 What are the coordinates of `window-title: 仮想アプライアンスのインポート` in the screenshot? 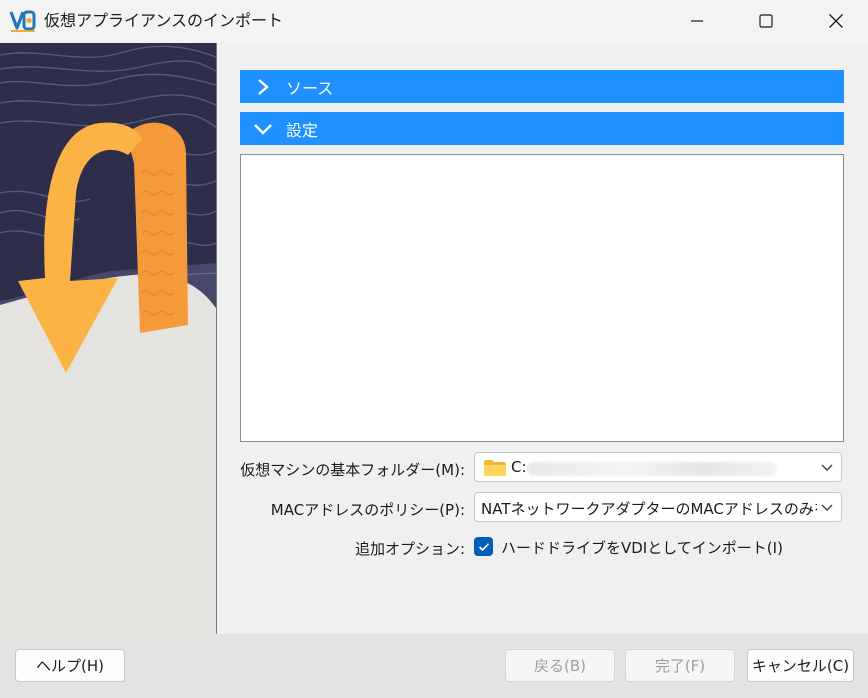 It's located at (164, 20).